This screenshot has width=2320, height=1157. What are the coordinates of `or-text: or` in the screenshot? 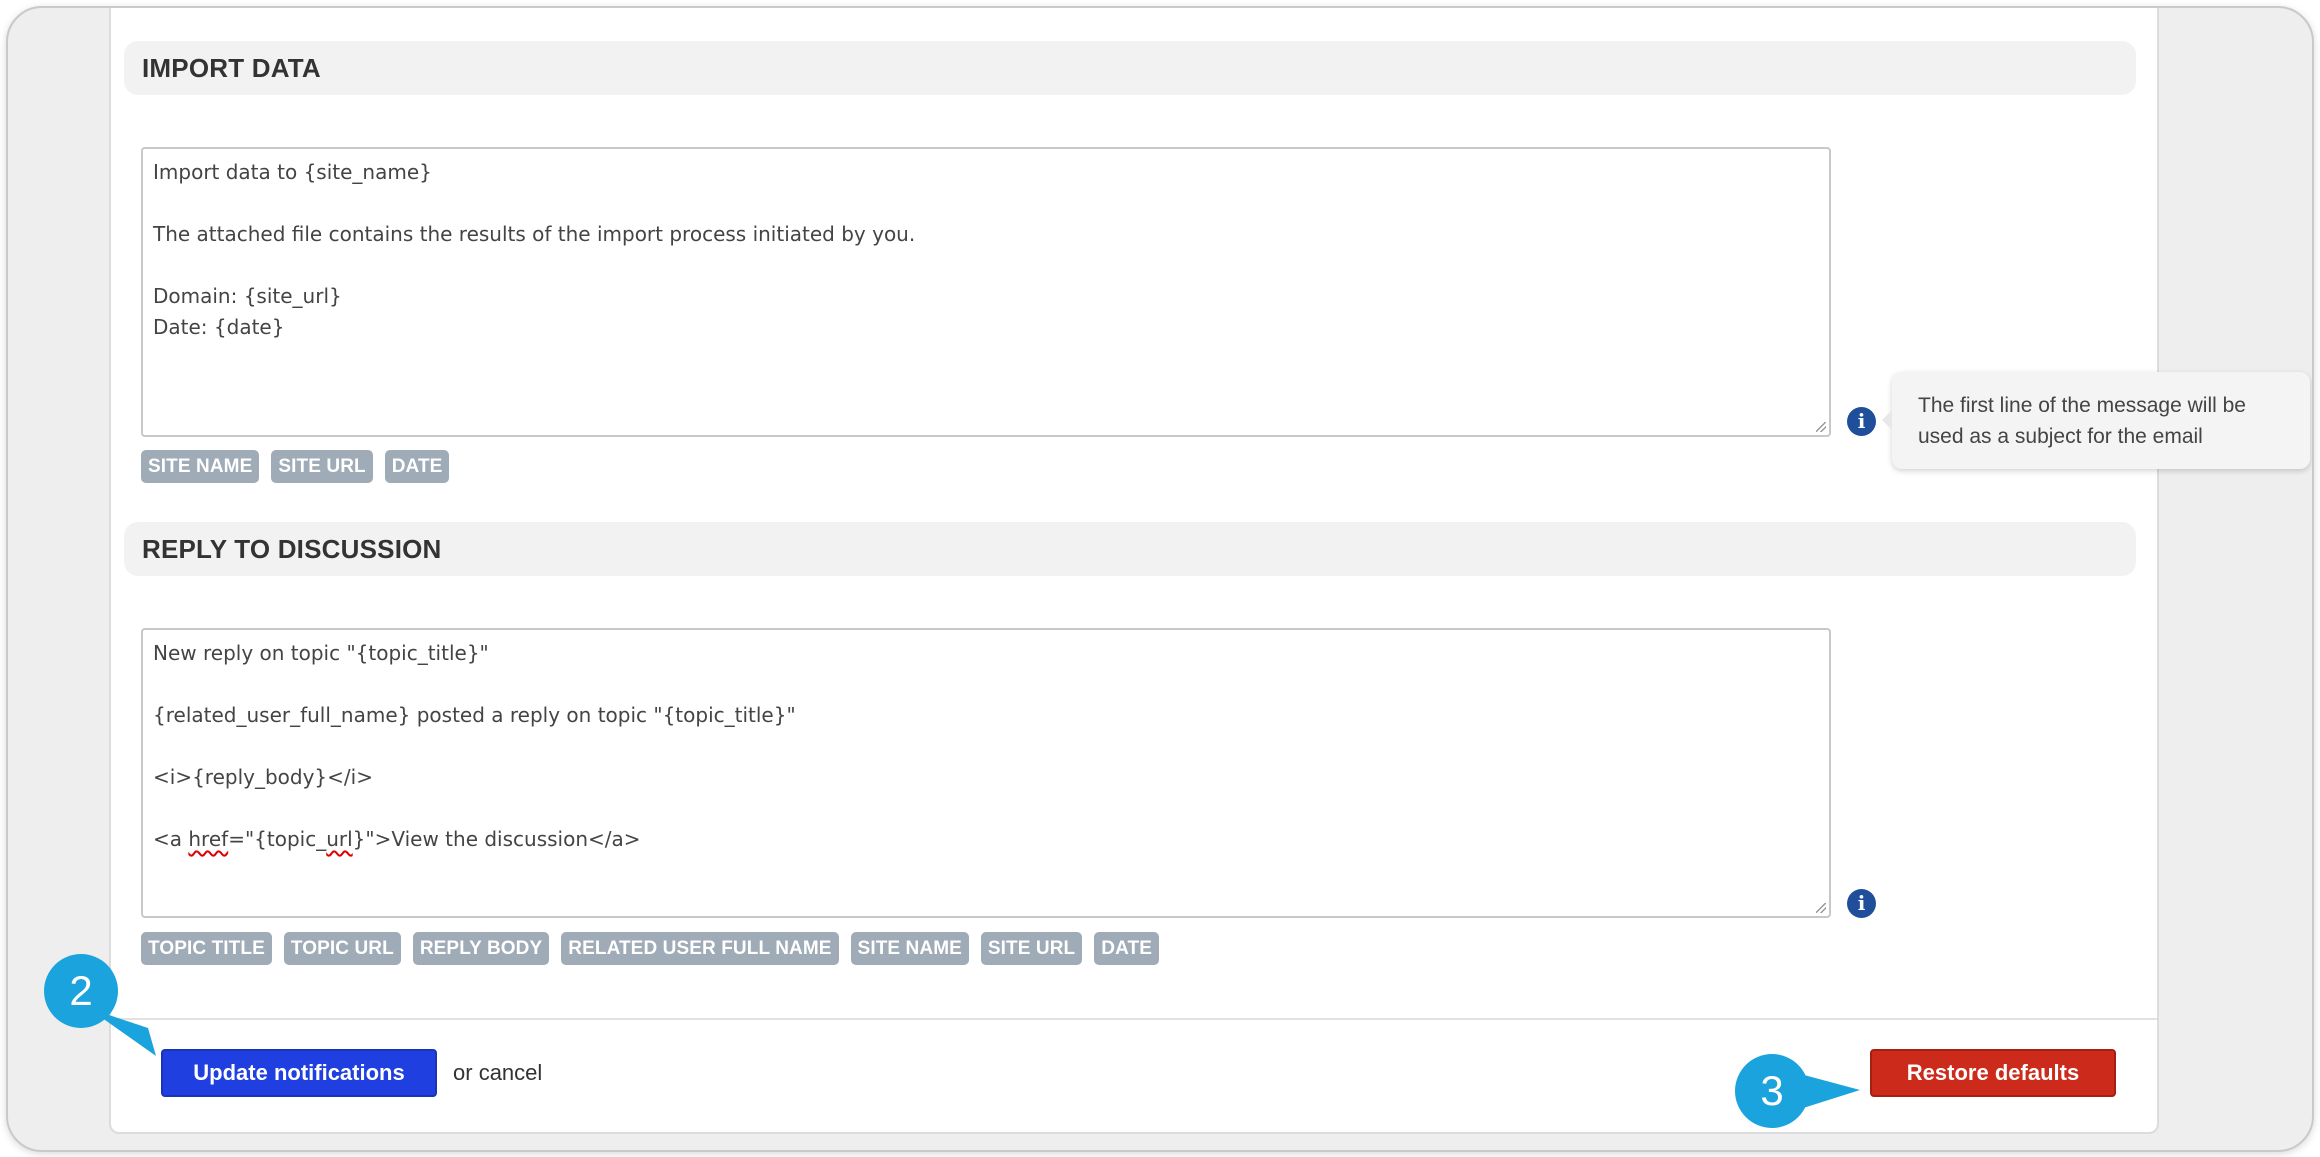 It's located at (463, 1072).